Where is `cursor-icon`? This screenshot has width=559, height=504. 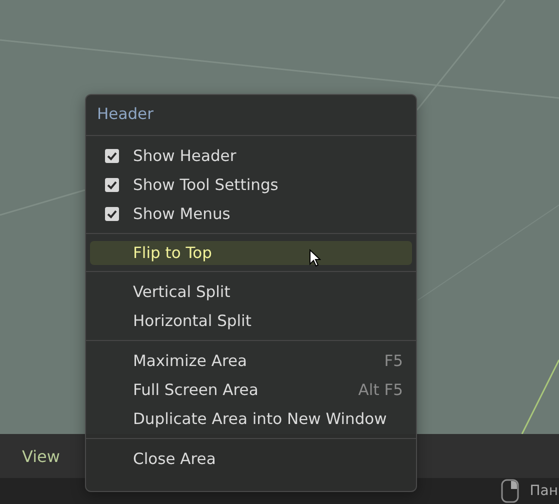 cursor-icon is located at coordinates (315, 258).